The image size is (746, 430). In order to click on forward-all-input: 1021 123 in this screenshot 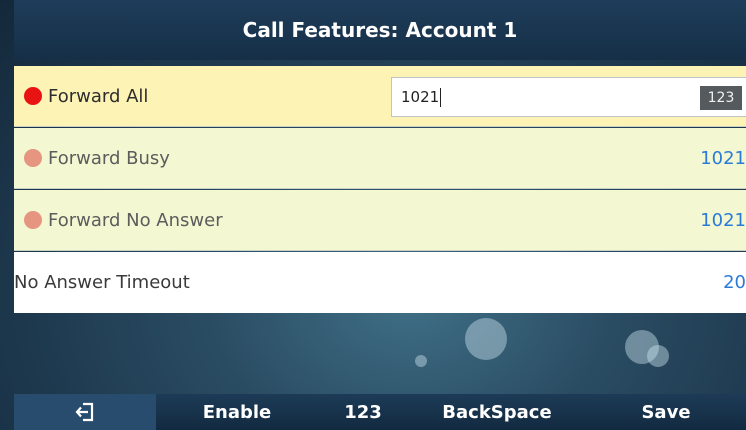, I will do `click(568, 97)`.